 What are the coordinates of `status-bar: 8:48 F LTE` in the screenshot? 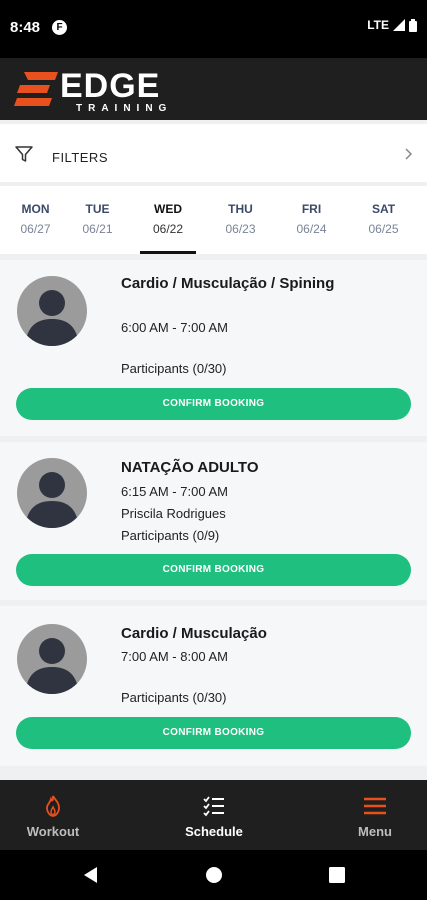 It's located at (213, 29).